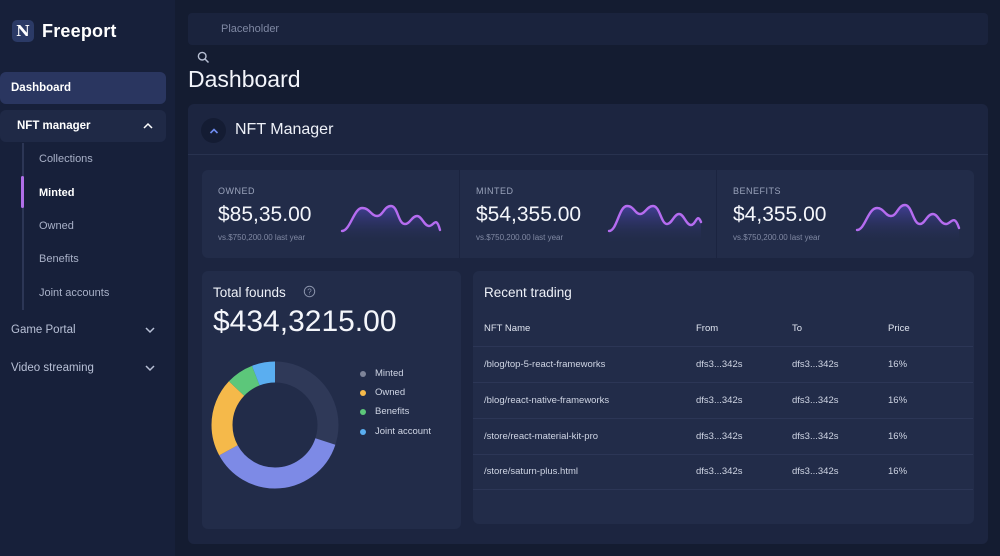 This screenshot has width=1000, height=556. Describe the element at coordinates (74, 293) in the screenshot. I see `sidebar-subitem-joint-accounts: Joint accounts` at that location.